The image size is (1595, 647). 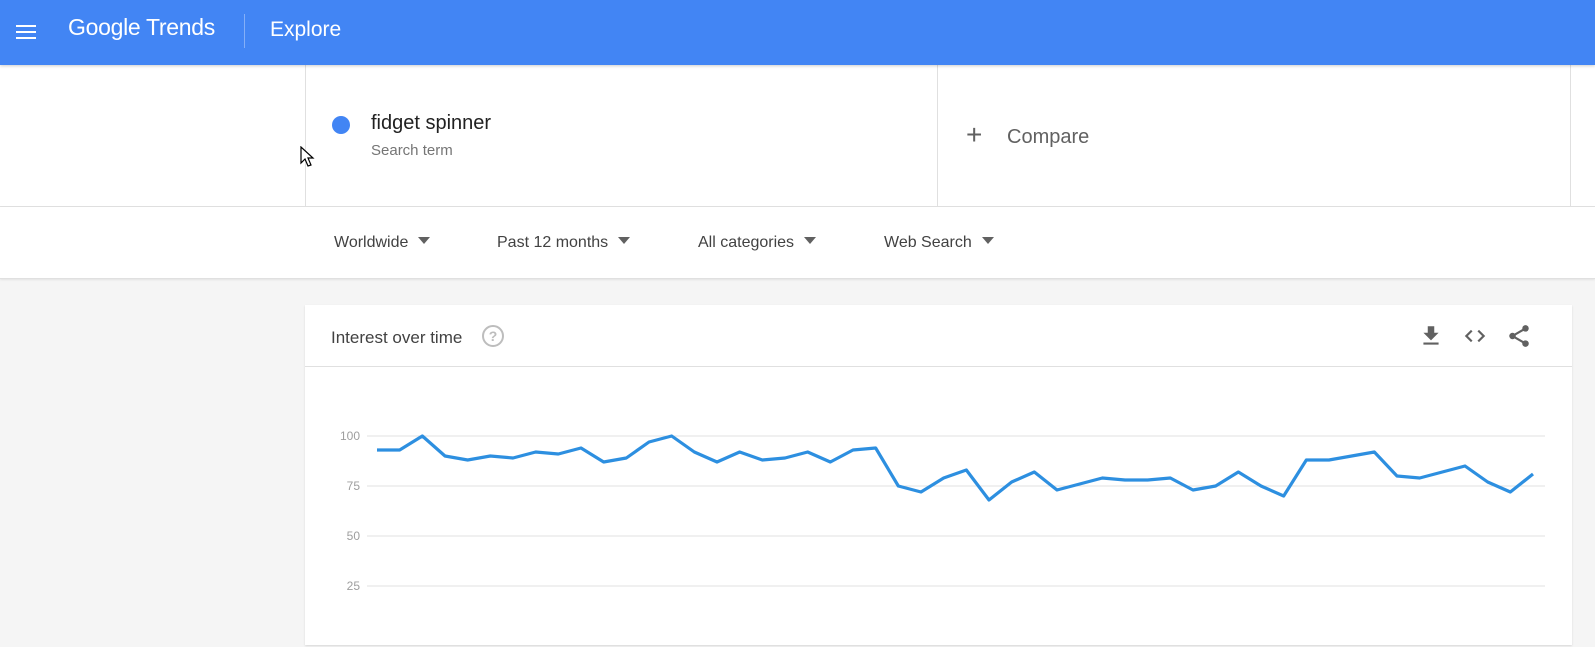 What do you see at coordinates (141, 27) in the screenshot?
I see `google-trends-logo: Google Trends` at bounding box center [141, 27].